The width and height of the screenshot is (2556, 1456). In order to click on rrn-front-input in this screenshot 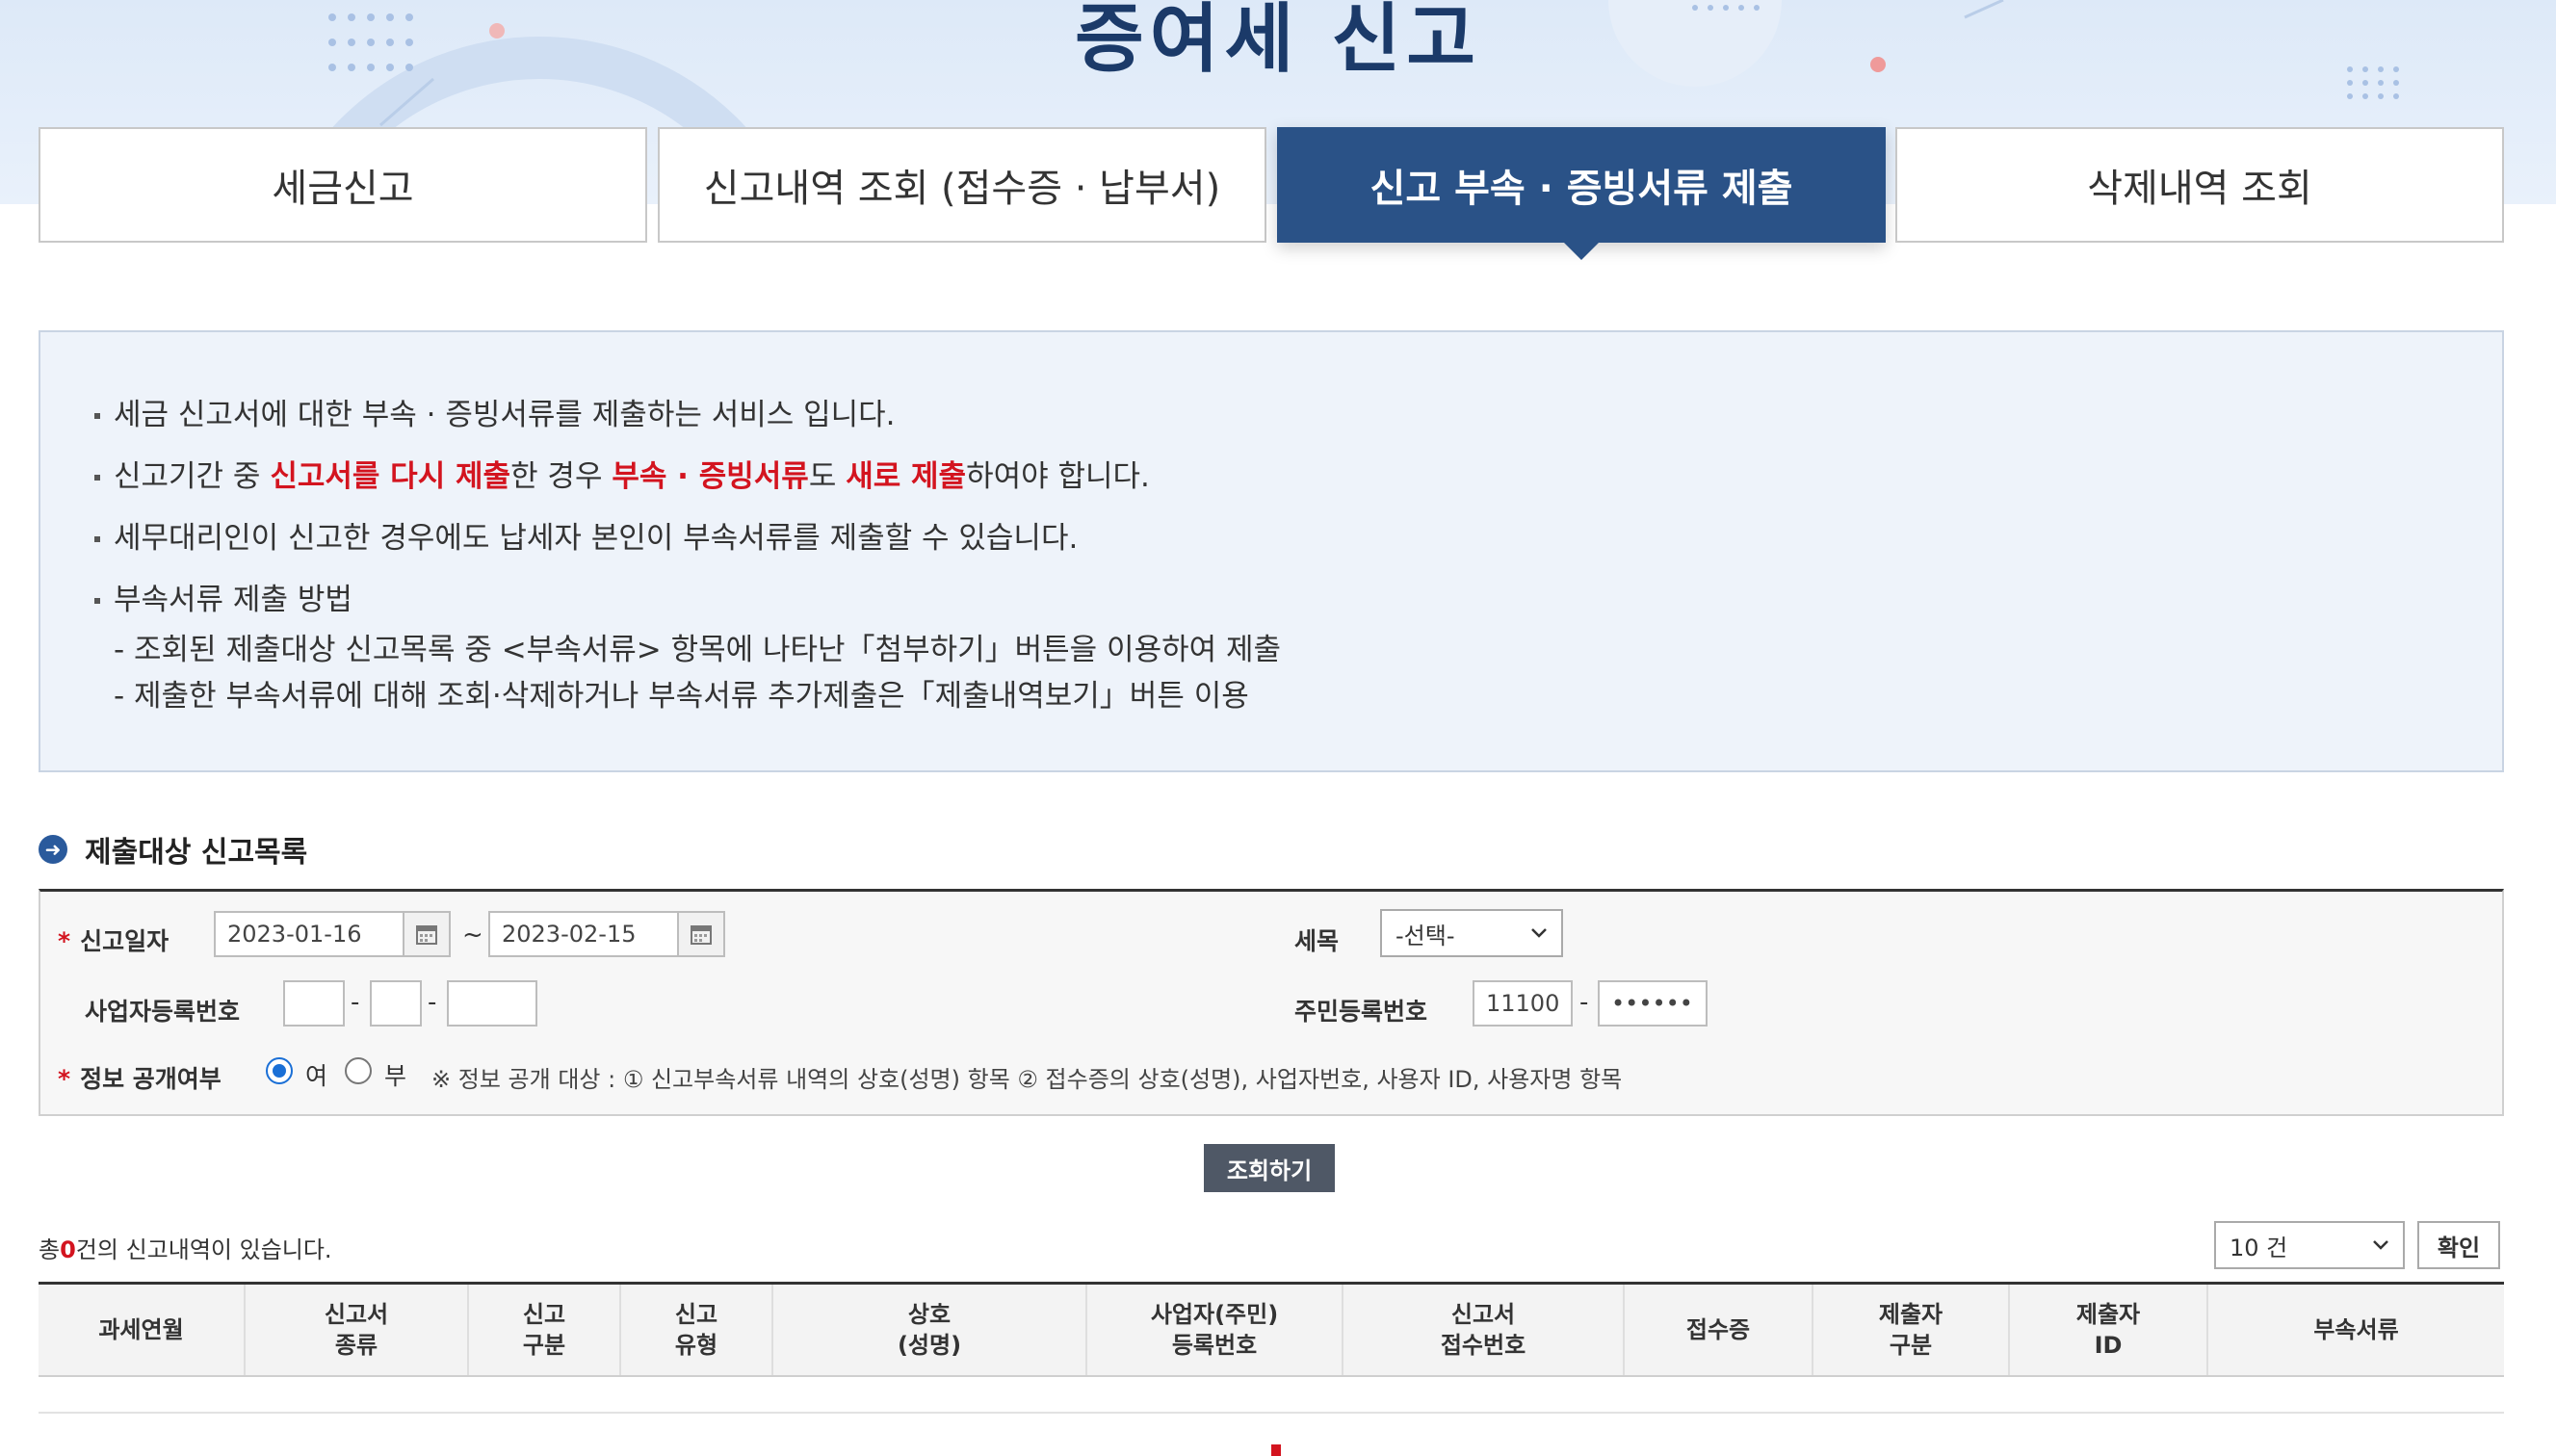, I will do `click(1523, 1004)`.